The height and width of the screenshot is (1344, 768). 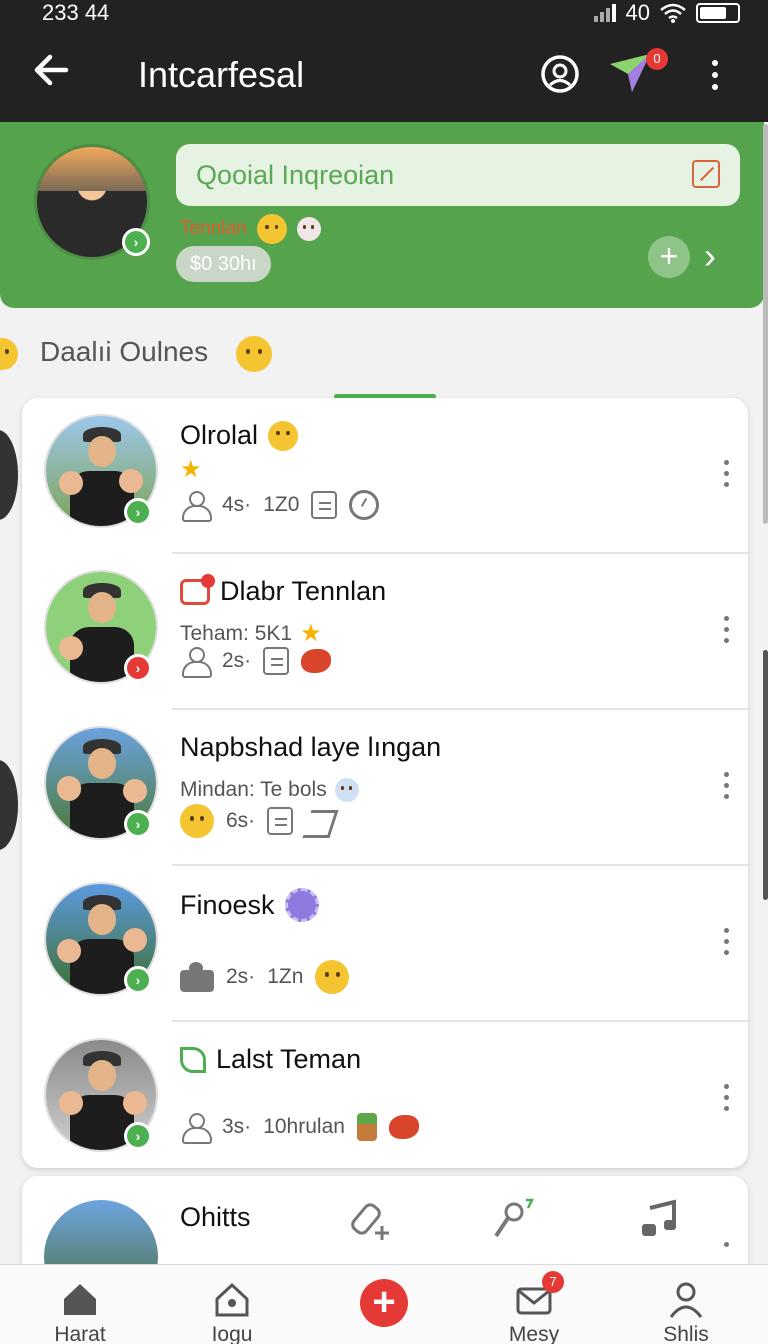 What do you see at coordinates (710, 256) in the screenshot?
I see `chevron-right-icon: ›` at bounding box center [710, 256].